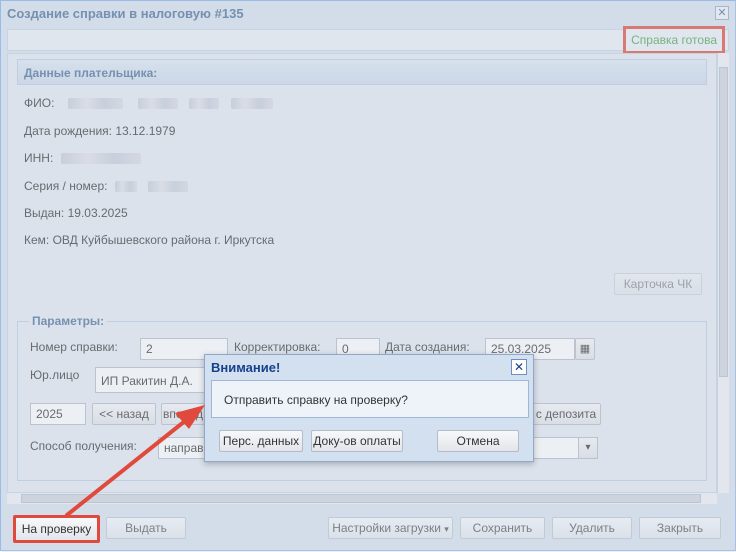 The height and width of the screenshot is (552, 736). I want to click on dialog-body: Отправить справку на проверку?, so click(370, 399).